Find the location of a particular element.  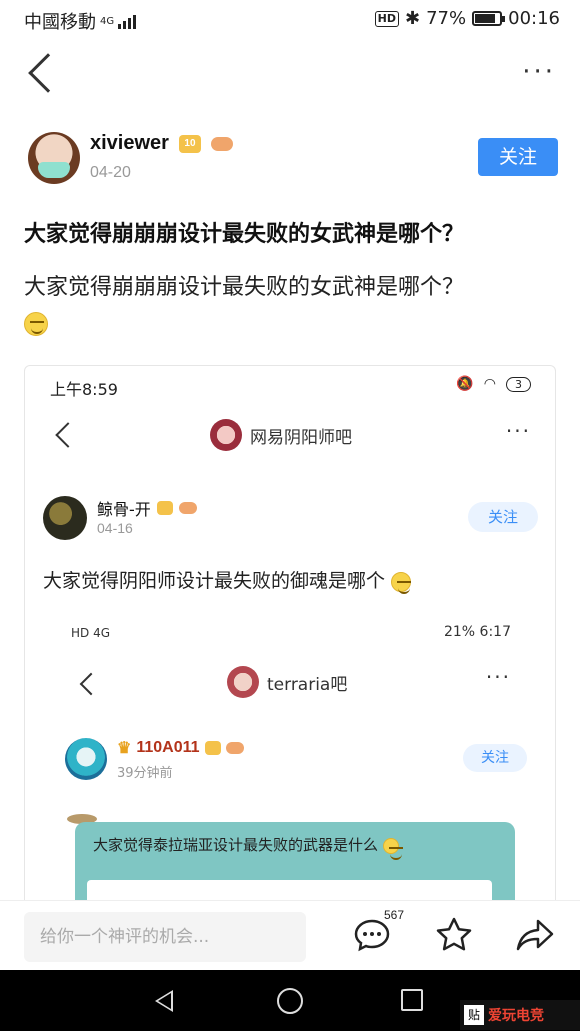

forum-name: terraria吧 is located at coordinates (307, 684).